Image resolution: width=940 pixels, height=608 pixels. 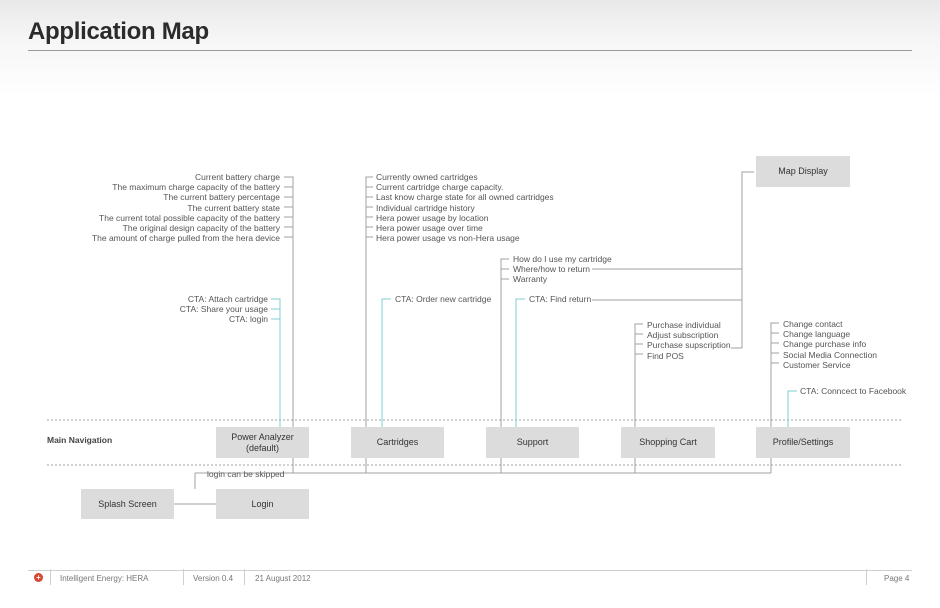 What do you see at coordinates (520, 362) in the screenshot?
I see `support-cta-connector` at bounding box center [520, 362].